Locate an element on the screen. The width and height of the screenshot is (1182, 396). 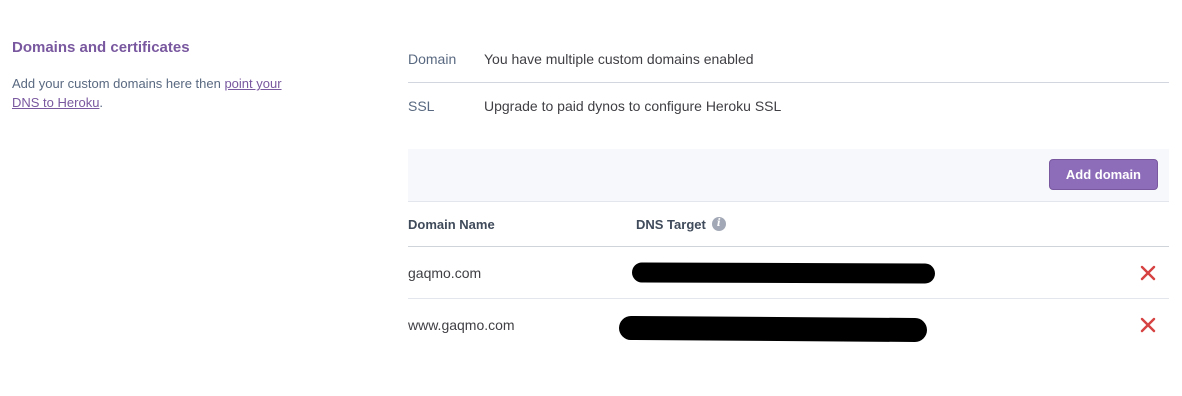
domains-table-header: Domain Name DNS Target i is located at coordinates (788, 224).